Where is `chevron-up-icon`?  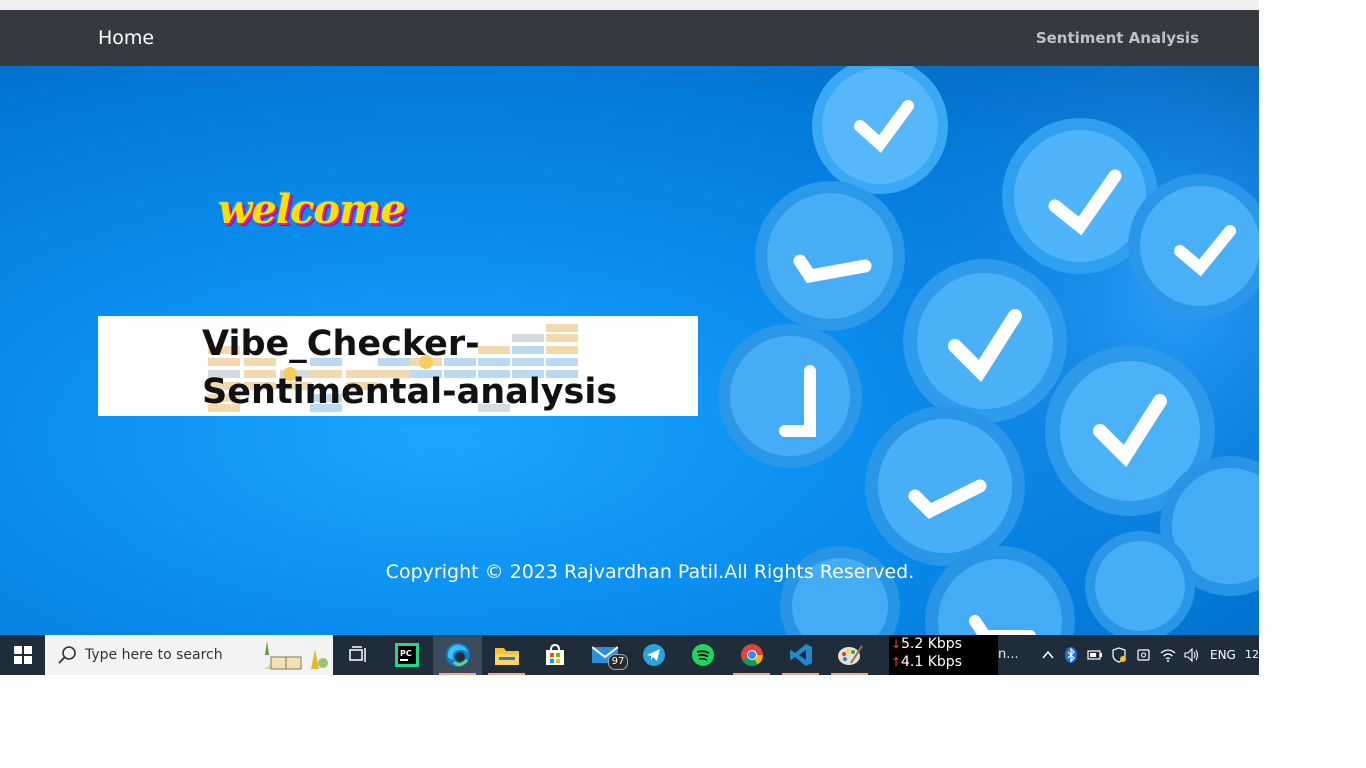 chevron-up-icon is located at coordinates (1048, 655).